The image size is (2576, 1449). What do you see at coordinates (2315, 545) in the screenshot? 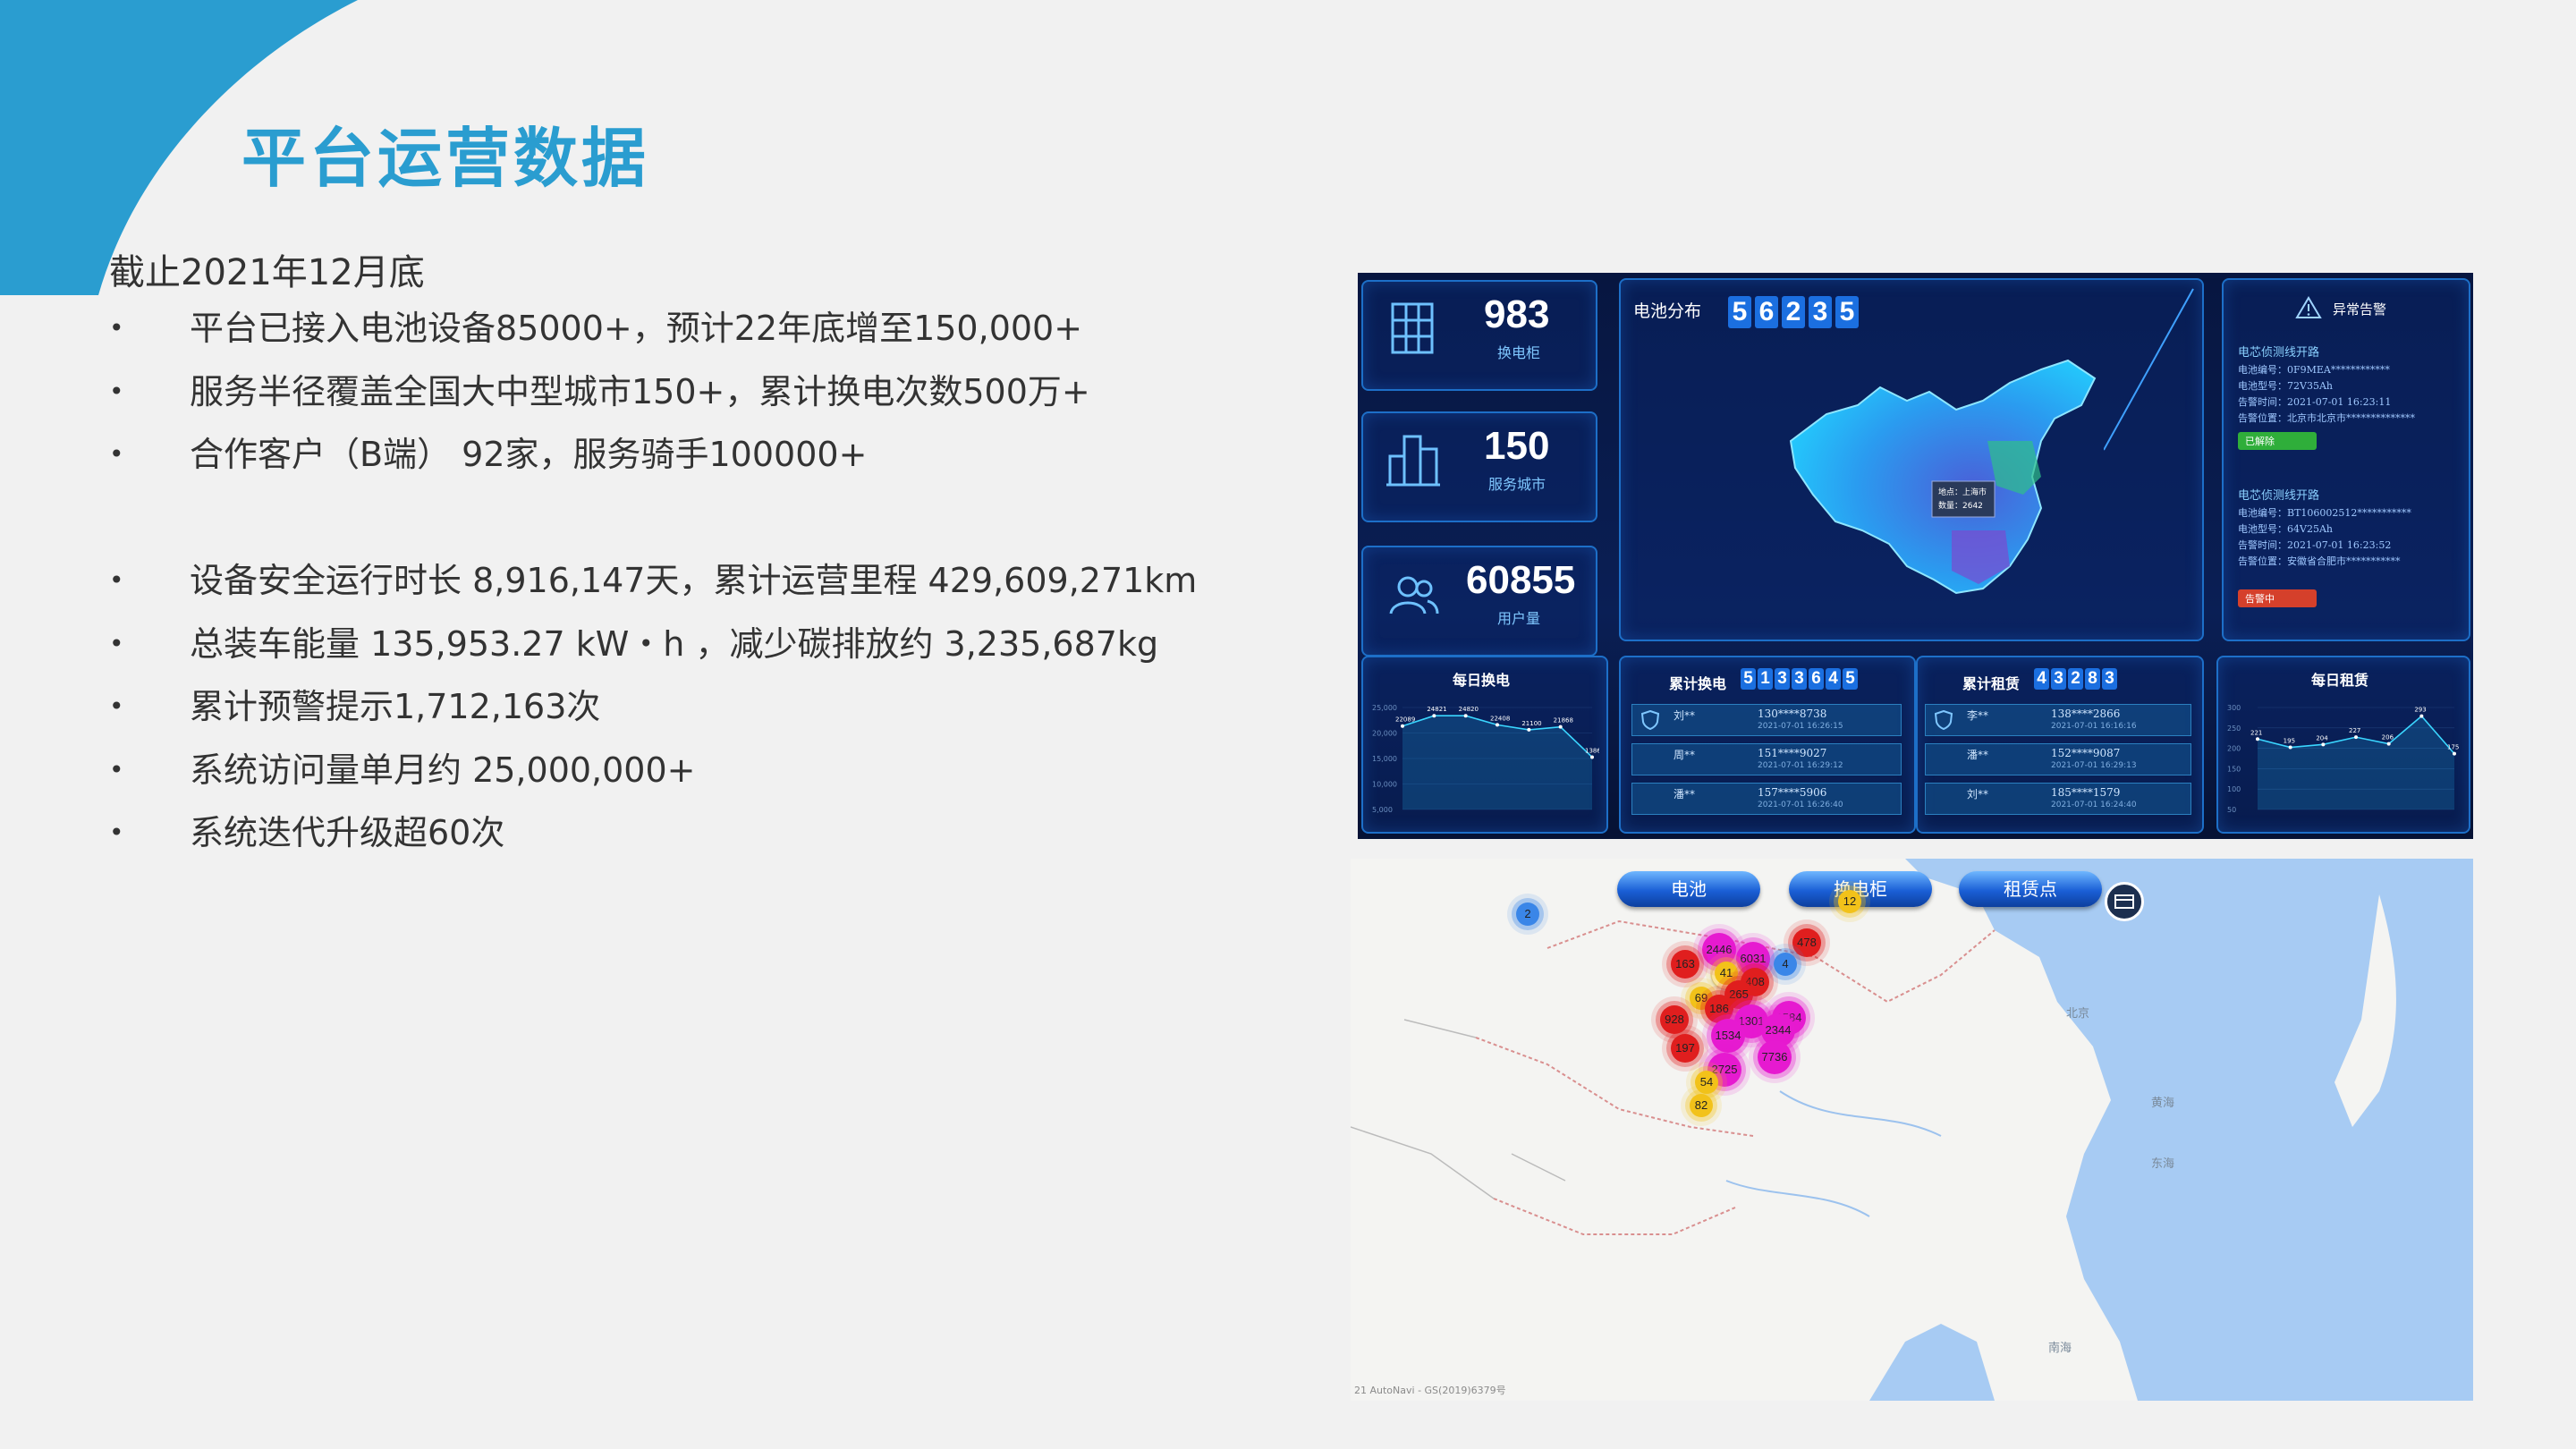
I see `alert-line: 告警时间：2021-07-01 16:23:52` at bounding box center [2315, 545].